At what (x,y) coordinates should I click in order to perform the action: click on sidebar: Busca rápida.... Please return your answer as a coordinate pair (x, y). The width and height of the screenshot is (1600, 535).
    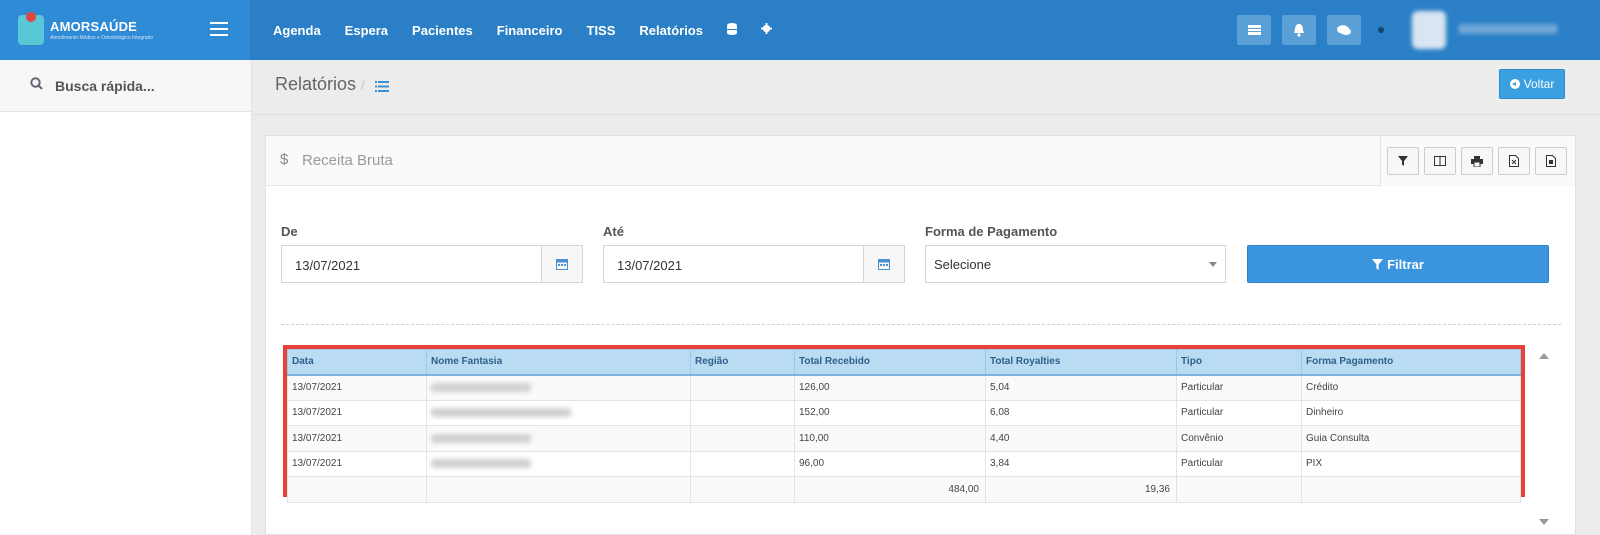
    Looking at the image, I should click on (126, 297).